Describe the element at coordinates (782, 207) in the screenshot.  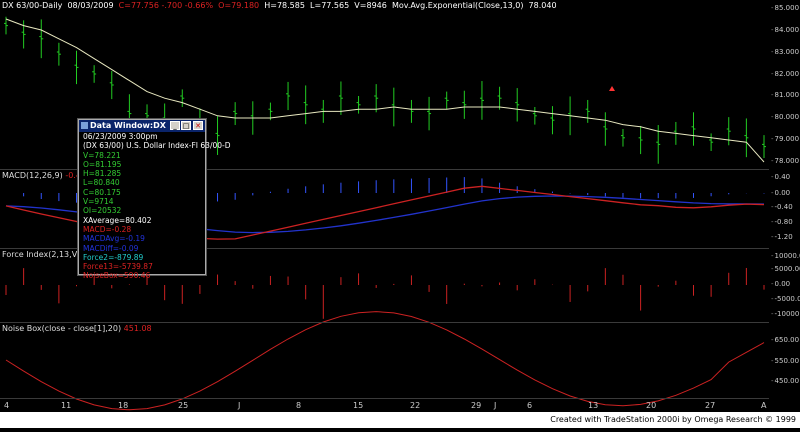
I see `macd-axis-label: -0.40` at that location.